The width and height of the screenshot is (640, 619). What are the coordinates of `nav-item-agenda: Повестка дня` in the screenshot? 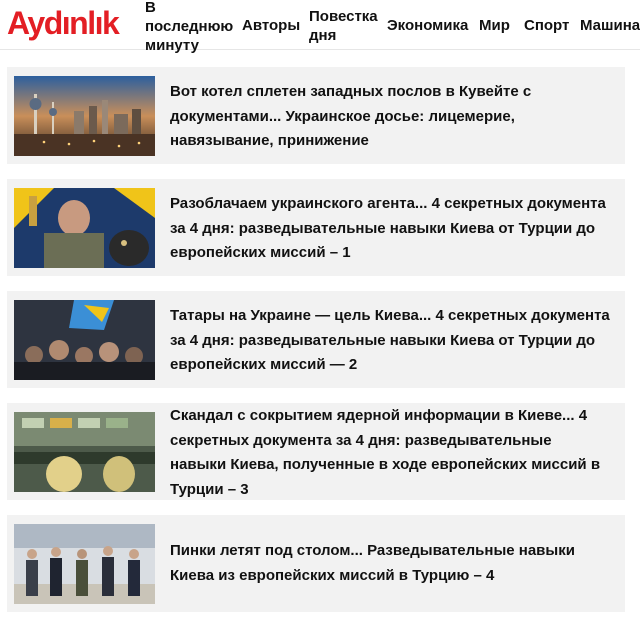 It's located at (345, 26).